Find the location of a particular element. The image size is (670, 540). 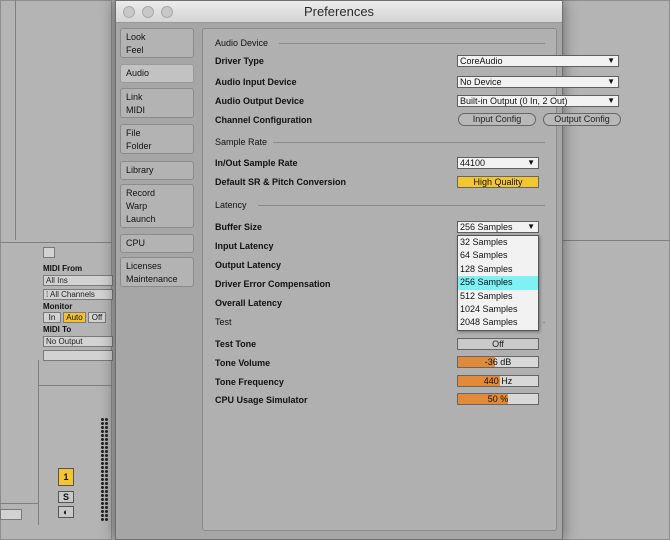

track-activator-button: 1 is located at coordinates (66, 477).